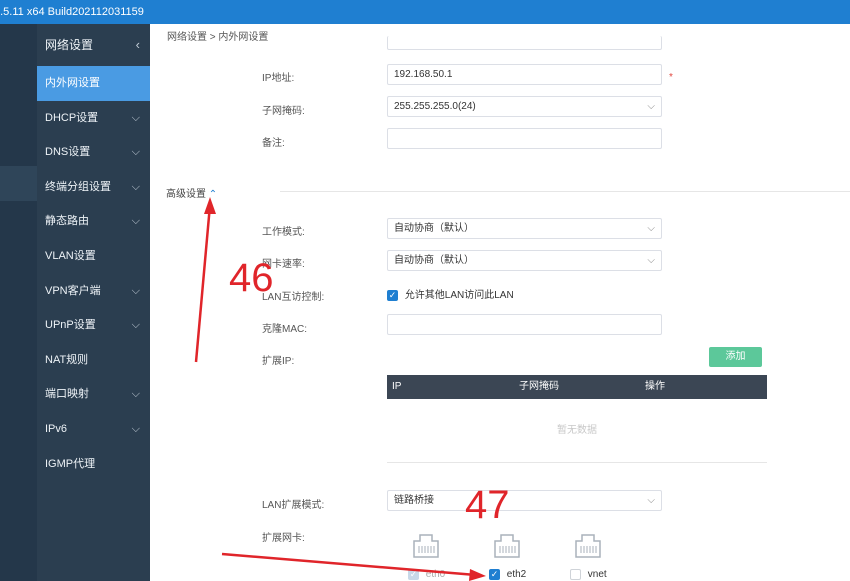  Describe the element at coordinates (93, 429) in the screenshot. I see `sidebar-item-ipv6: IPv6 ⌵` at that location.